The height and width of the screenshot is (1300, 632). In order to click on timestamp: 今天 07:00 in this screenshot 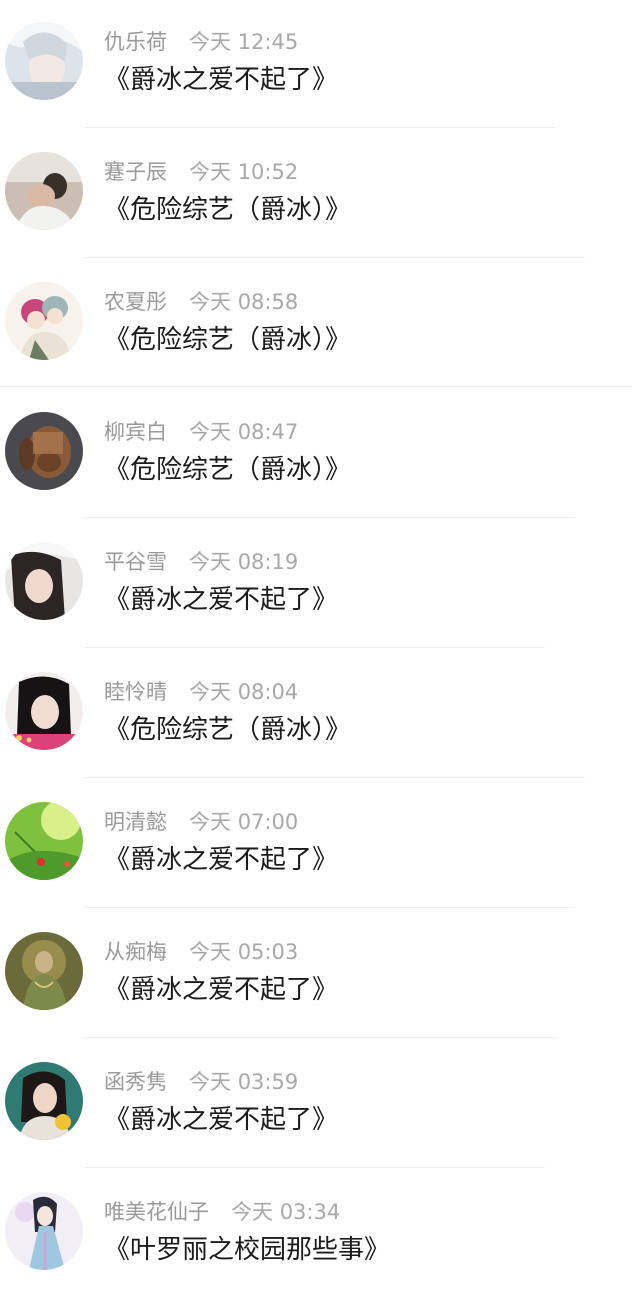, I will do `click(243, 822)`.